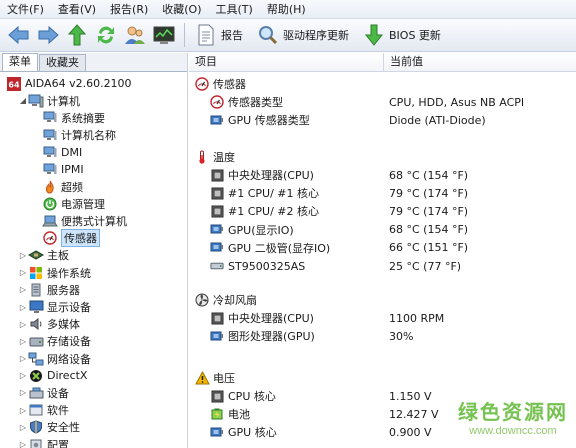  What do you see at coordinates (264, 193) in the screenshot?
I see `sensor-row-label-wrap: #1 CPU/ #1 核心` at bounding box center [264, 193].